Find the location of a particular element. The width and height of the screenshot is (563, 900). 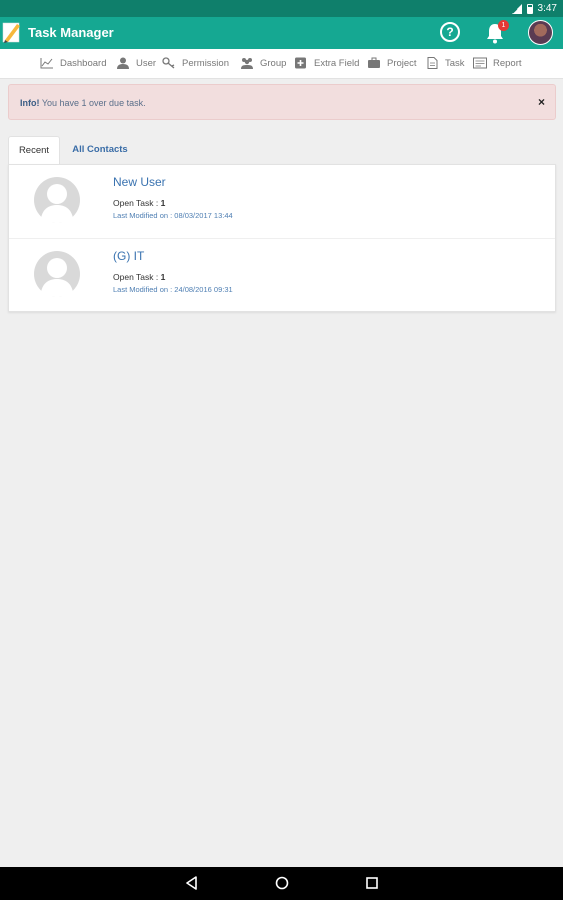

tab-all-contacts: All Contacts is located at coordinates (100, 150).